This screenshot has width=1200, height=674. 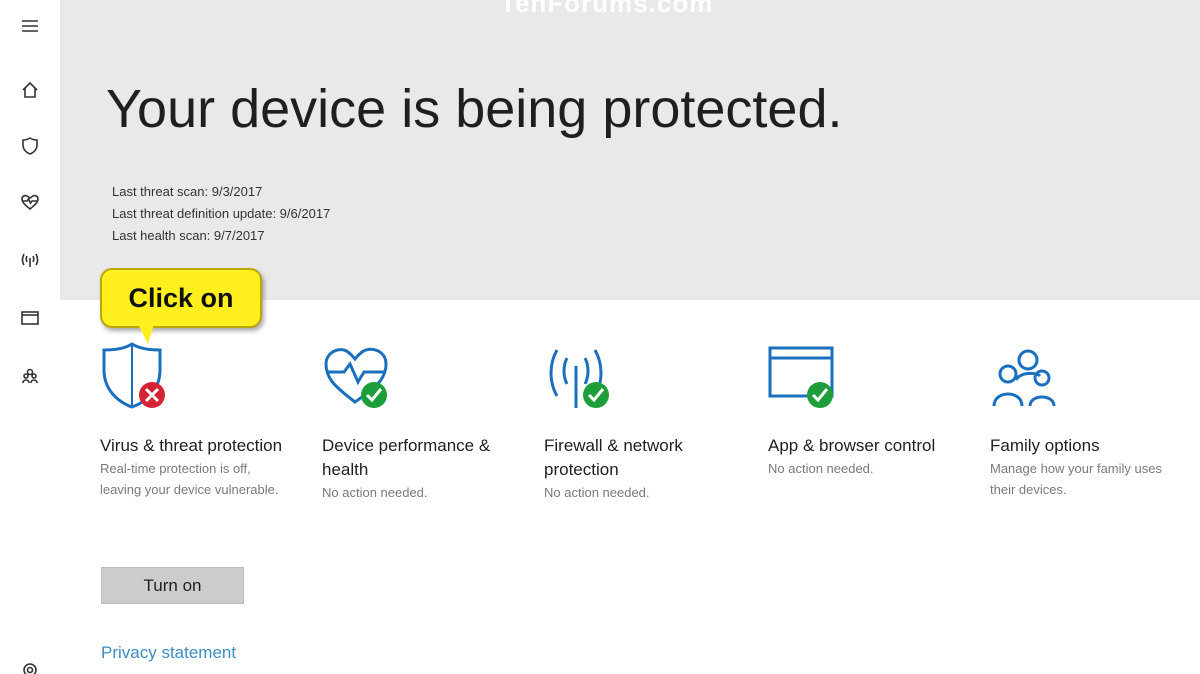 What do you see at coordinates (613, 457) in the screenshot?
I see `tile-title: Firewall & network protection` at bounding box center [613, 457].